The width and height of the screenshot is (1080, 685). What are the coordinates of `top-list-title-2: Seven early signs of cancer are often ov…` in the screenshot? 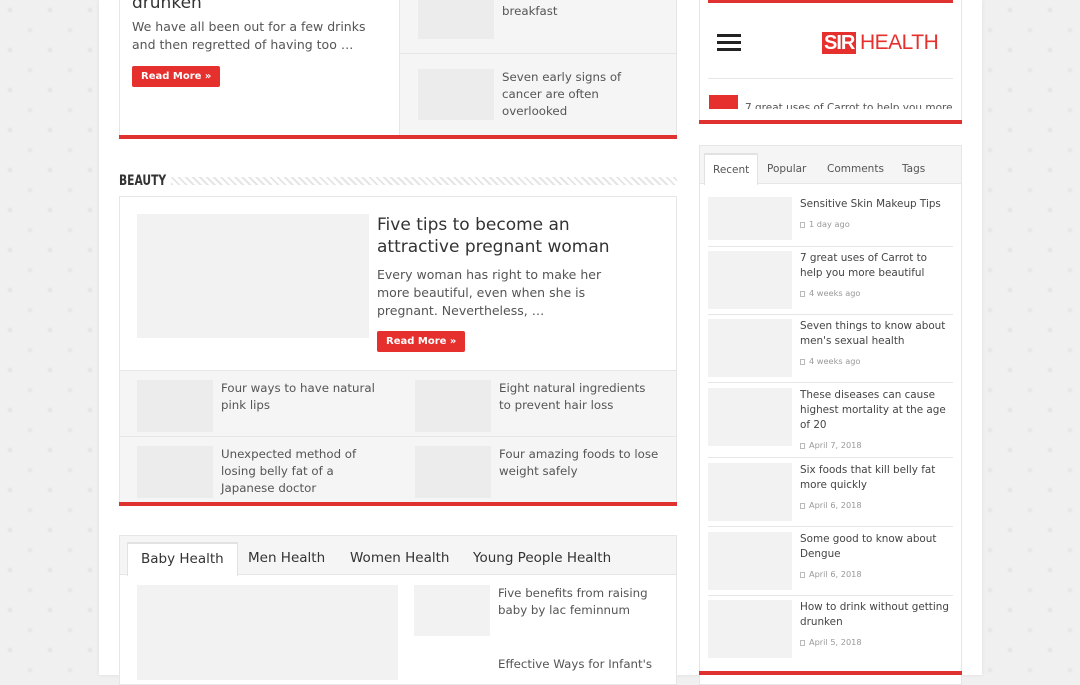 It's located at (582, 94).